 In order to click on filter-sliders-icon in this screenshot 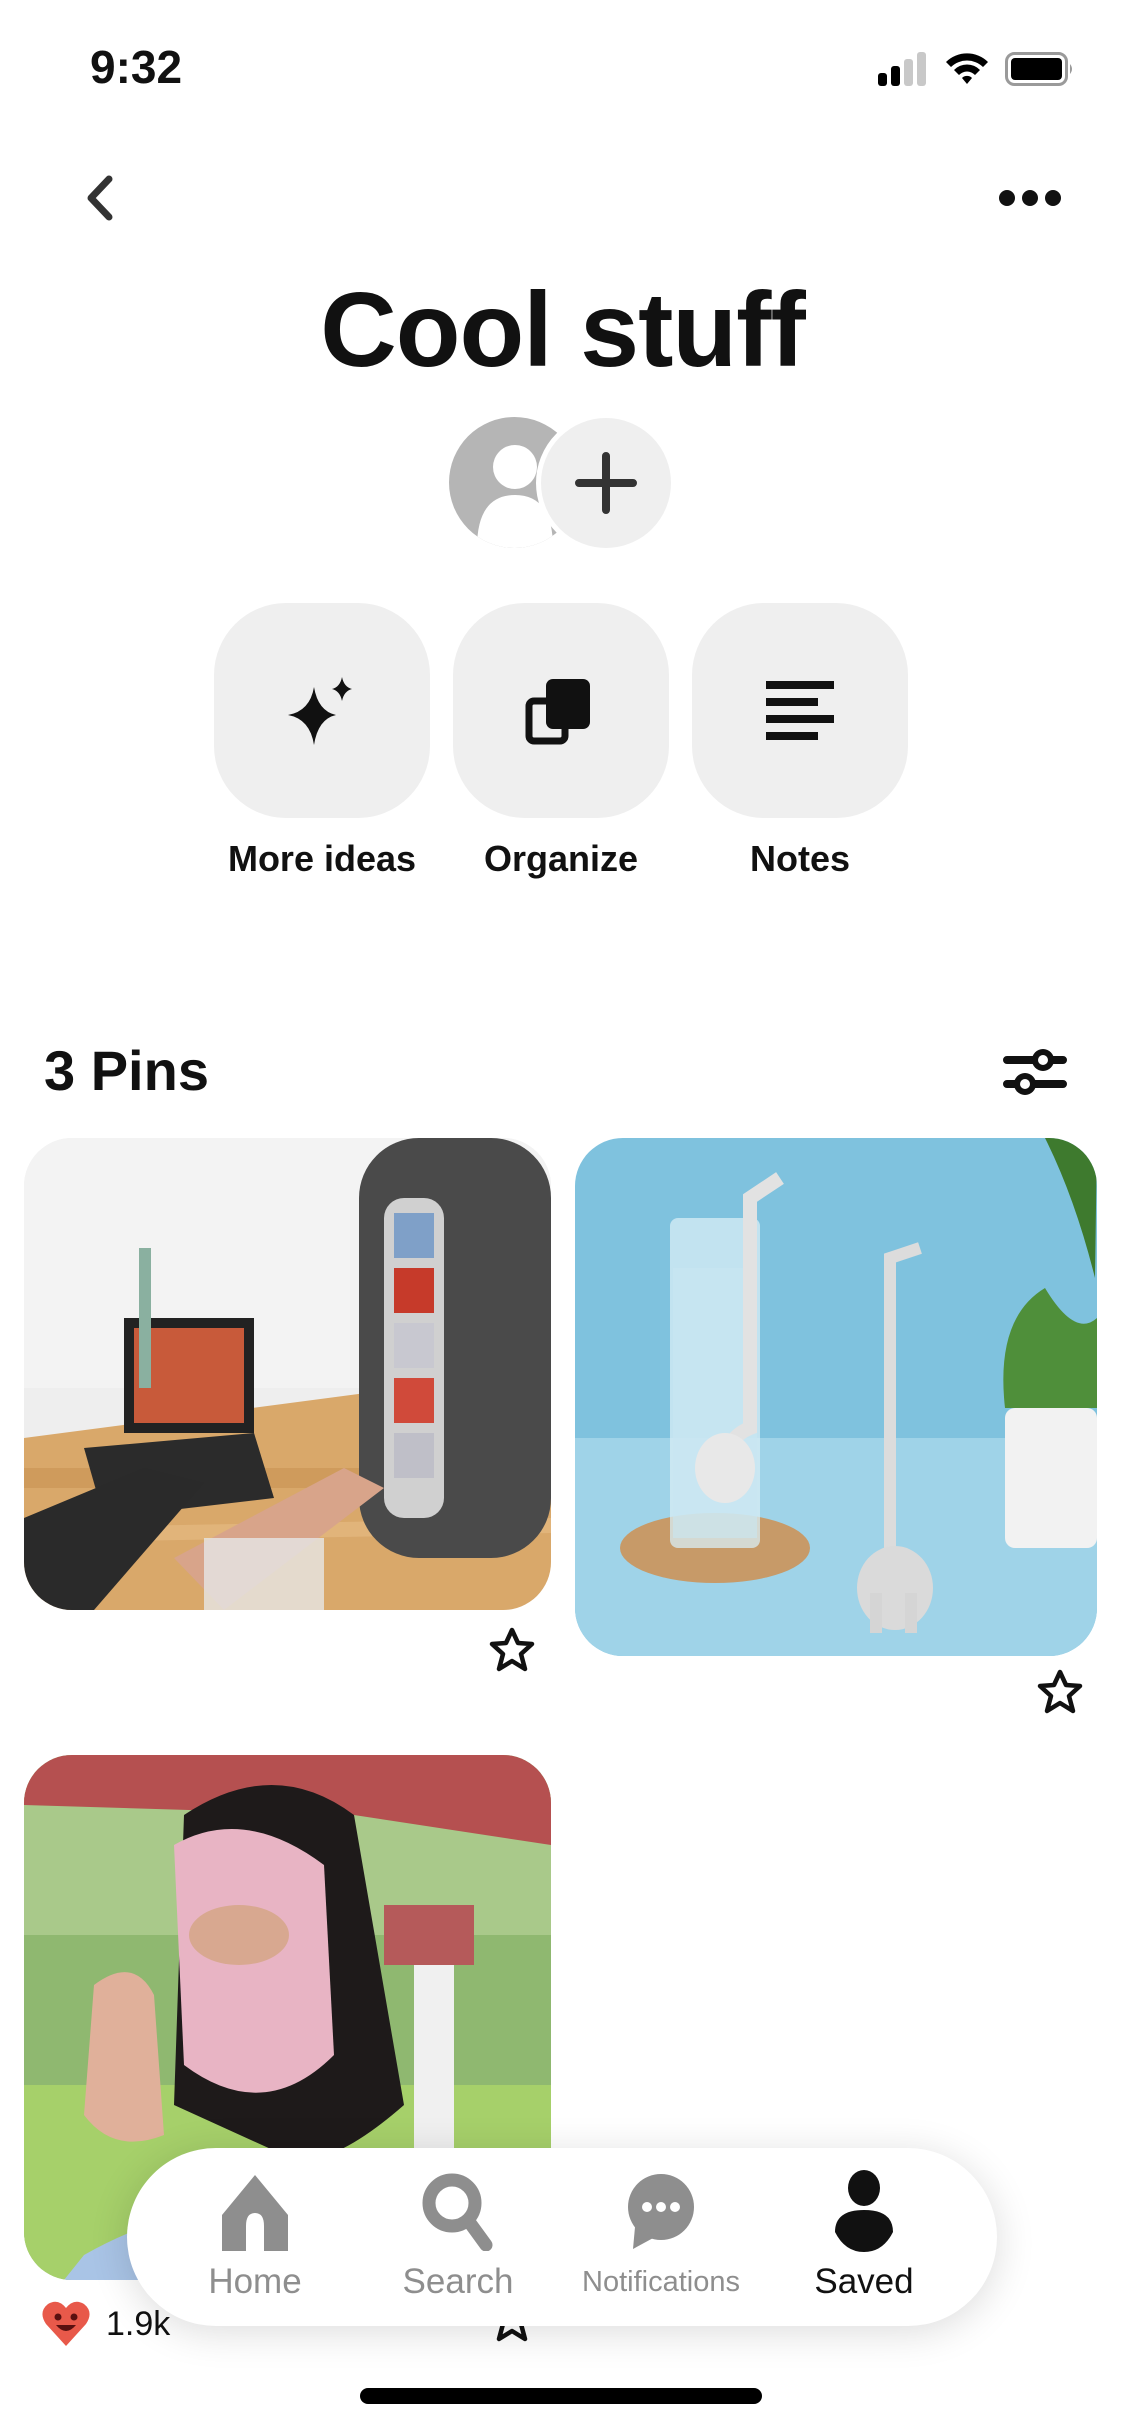, I will do `click(1035, 1072)`.